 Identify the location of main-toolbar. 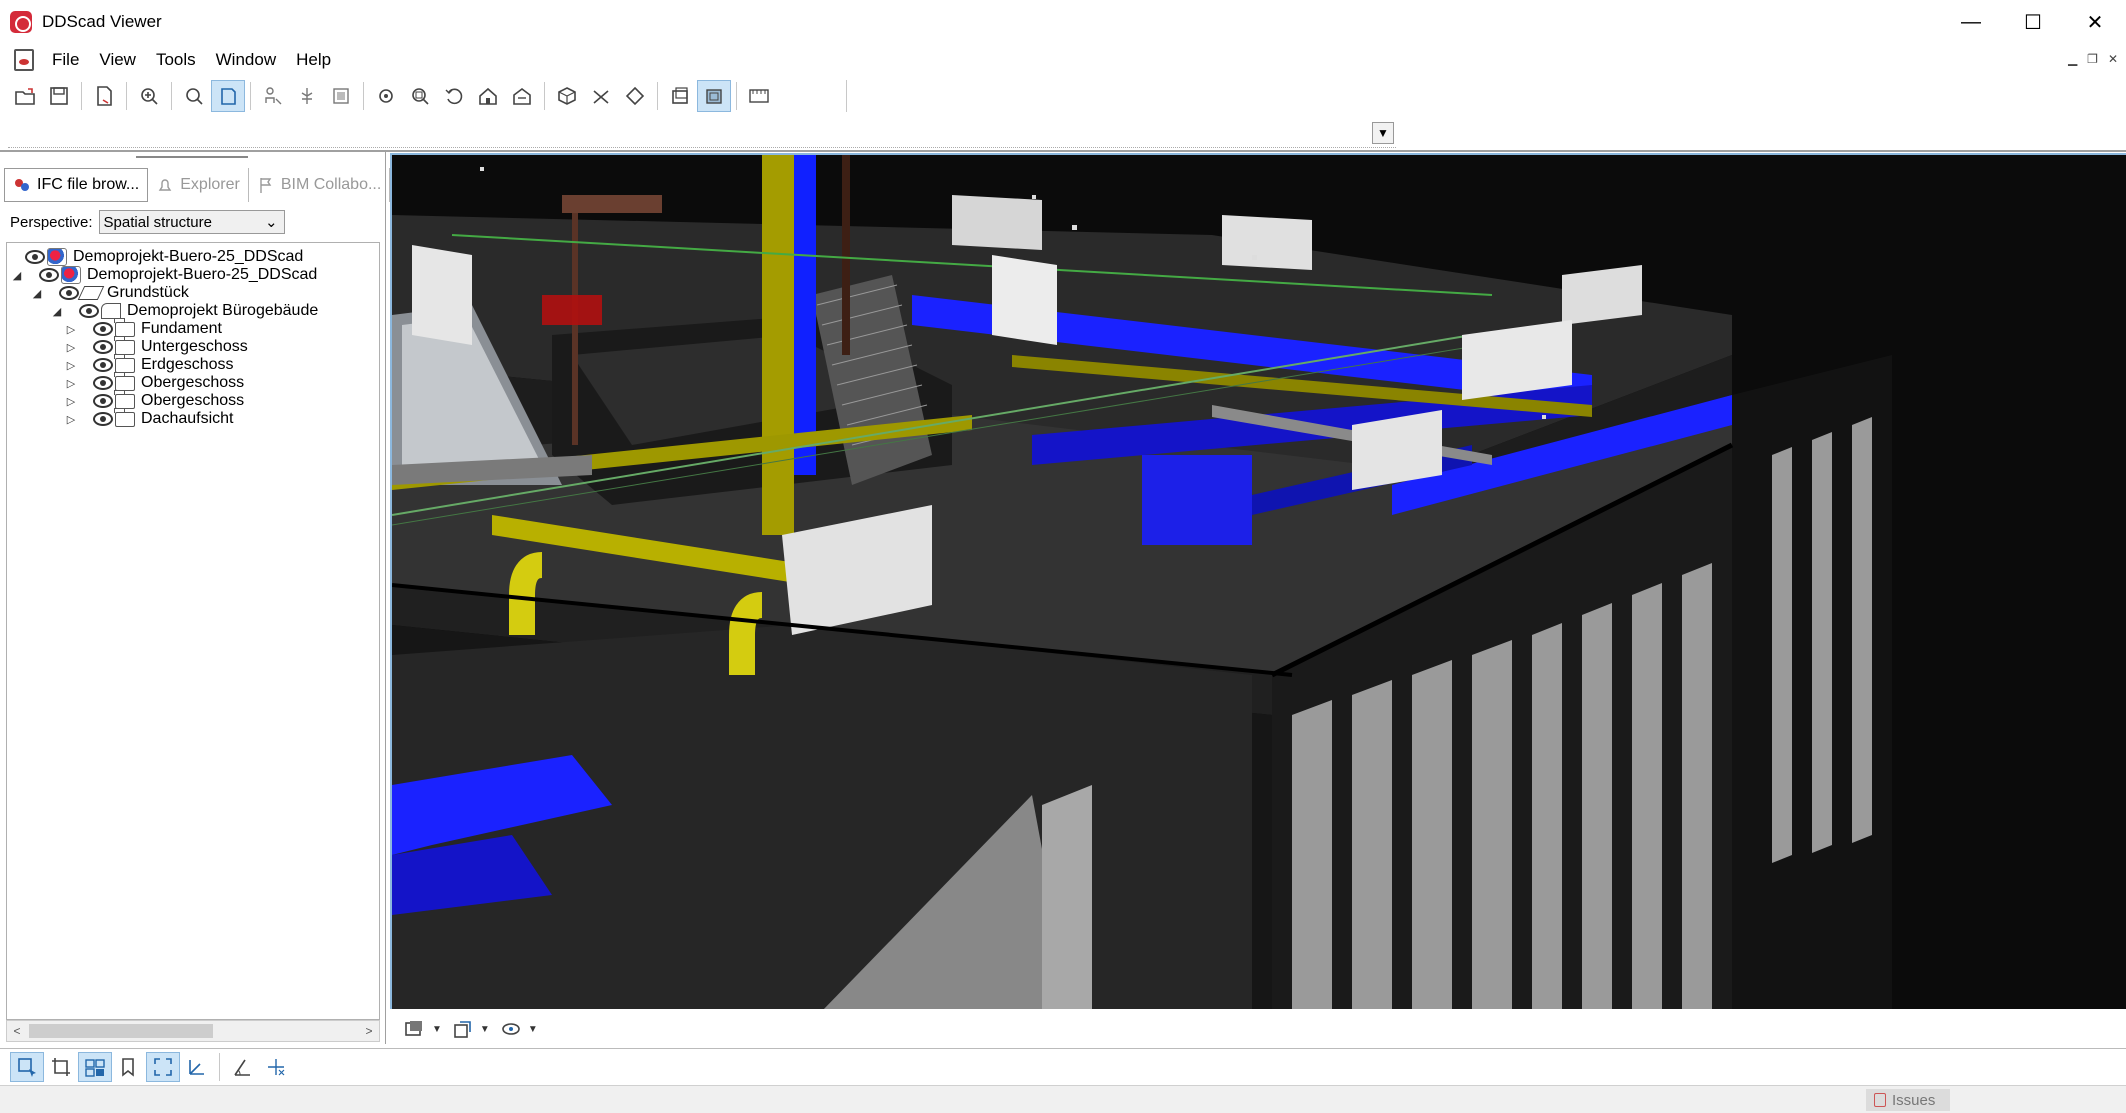
(392, 96).